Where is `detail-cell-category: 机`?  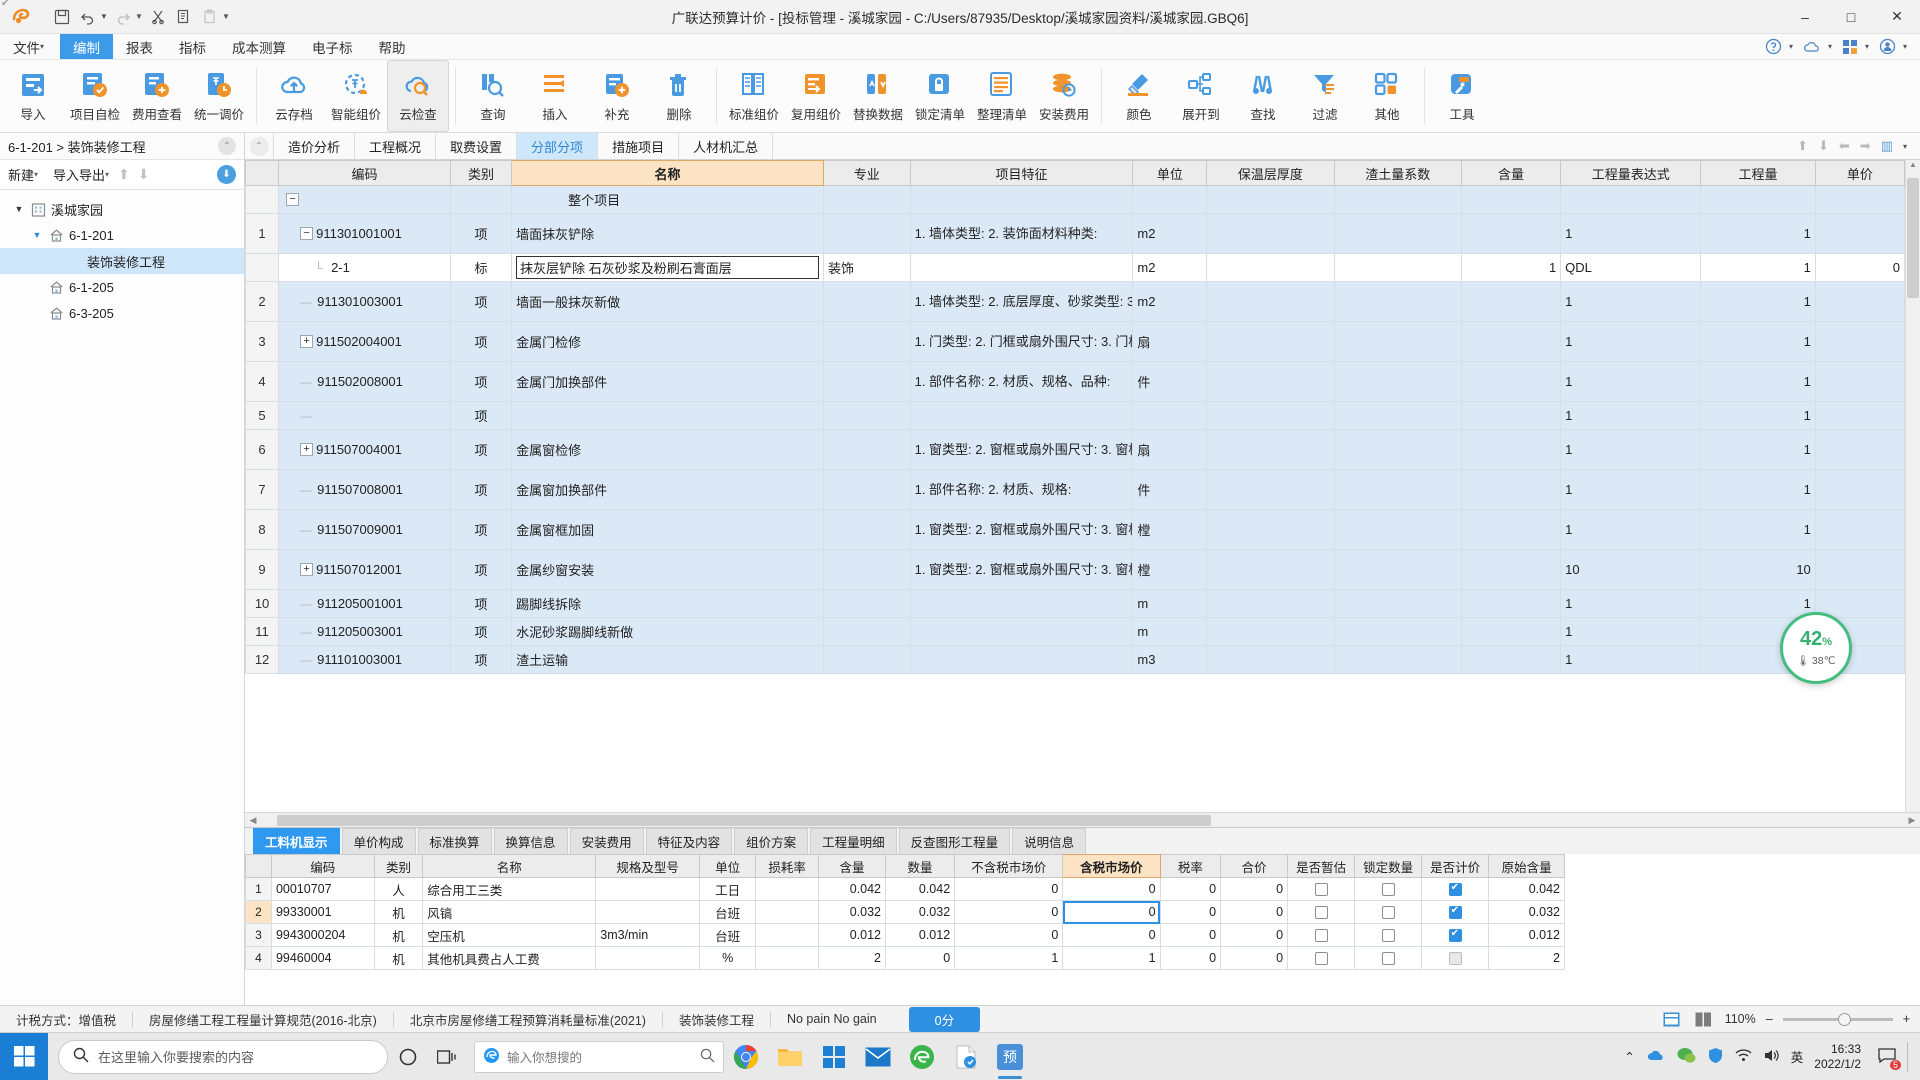 detail-cell-category: 机 is located at coordinates (398, 935).